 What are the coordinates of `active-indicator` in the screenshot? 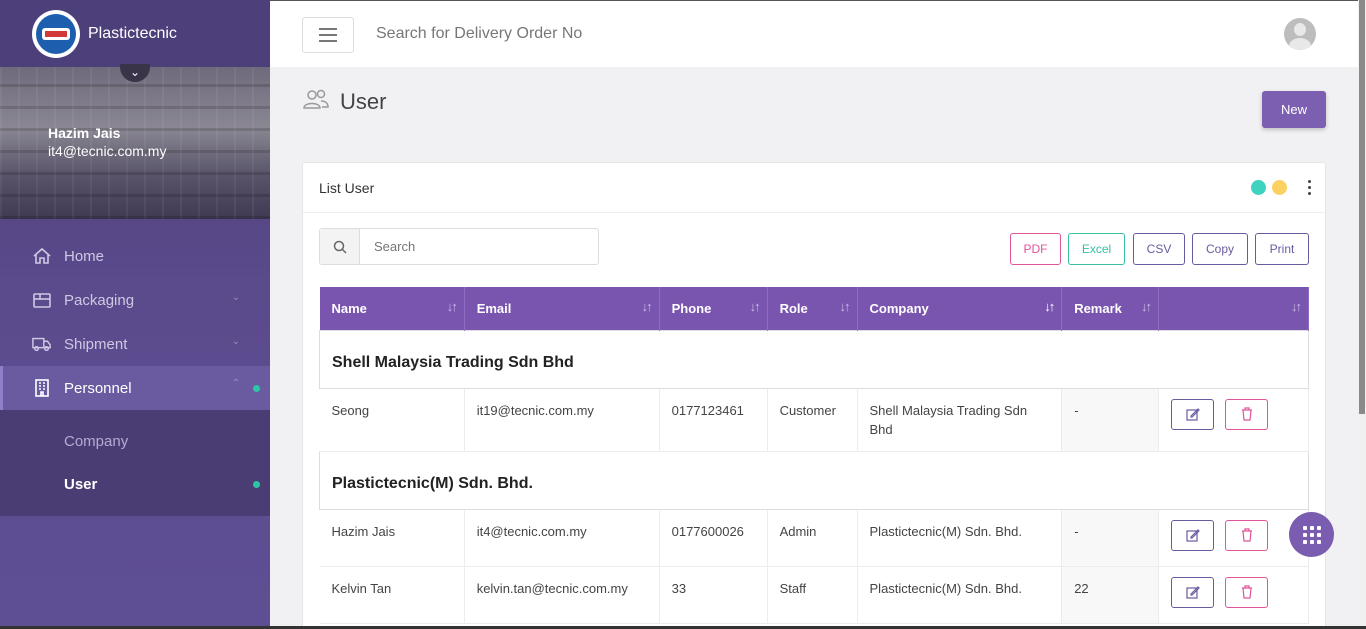 It's located at (256, 388).